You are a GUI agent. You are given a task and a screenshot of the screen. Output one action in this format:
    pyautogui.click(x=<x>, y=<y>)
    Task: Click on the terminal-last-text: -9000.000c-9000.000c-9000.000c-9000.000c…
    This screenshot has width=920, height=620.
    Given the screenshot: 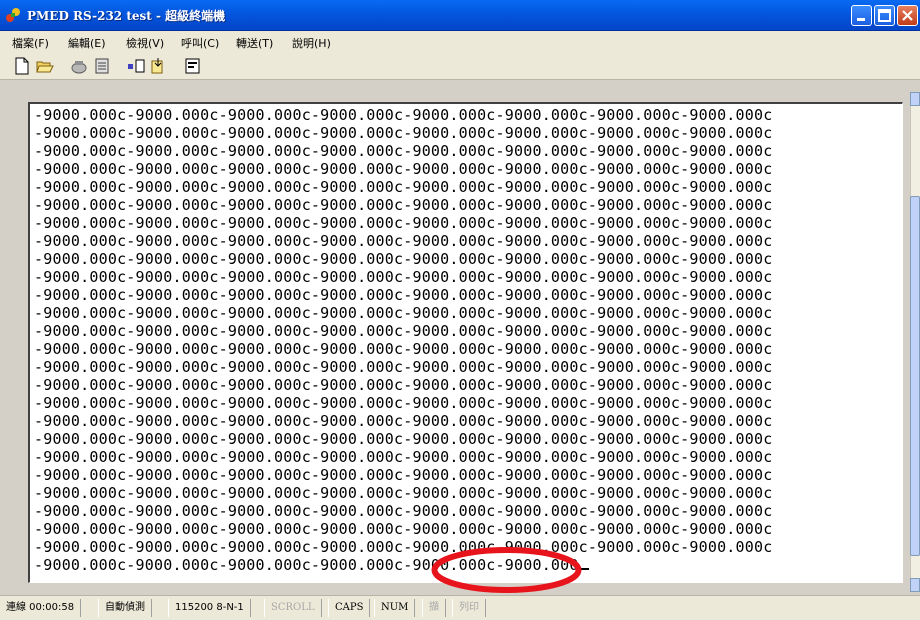 What is the action you would take?
    pyautogui.click(x=306, y=565)
    